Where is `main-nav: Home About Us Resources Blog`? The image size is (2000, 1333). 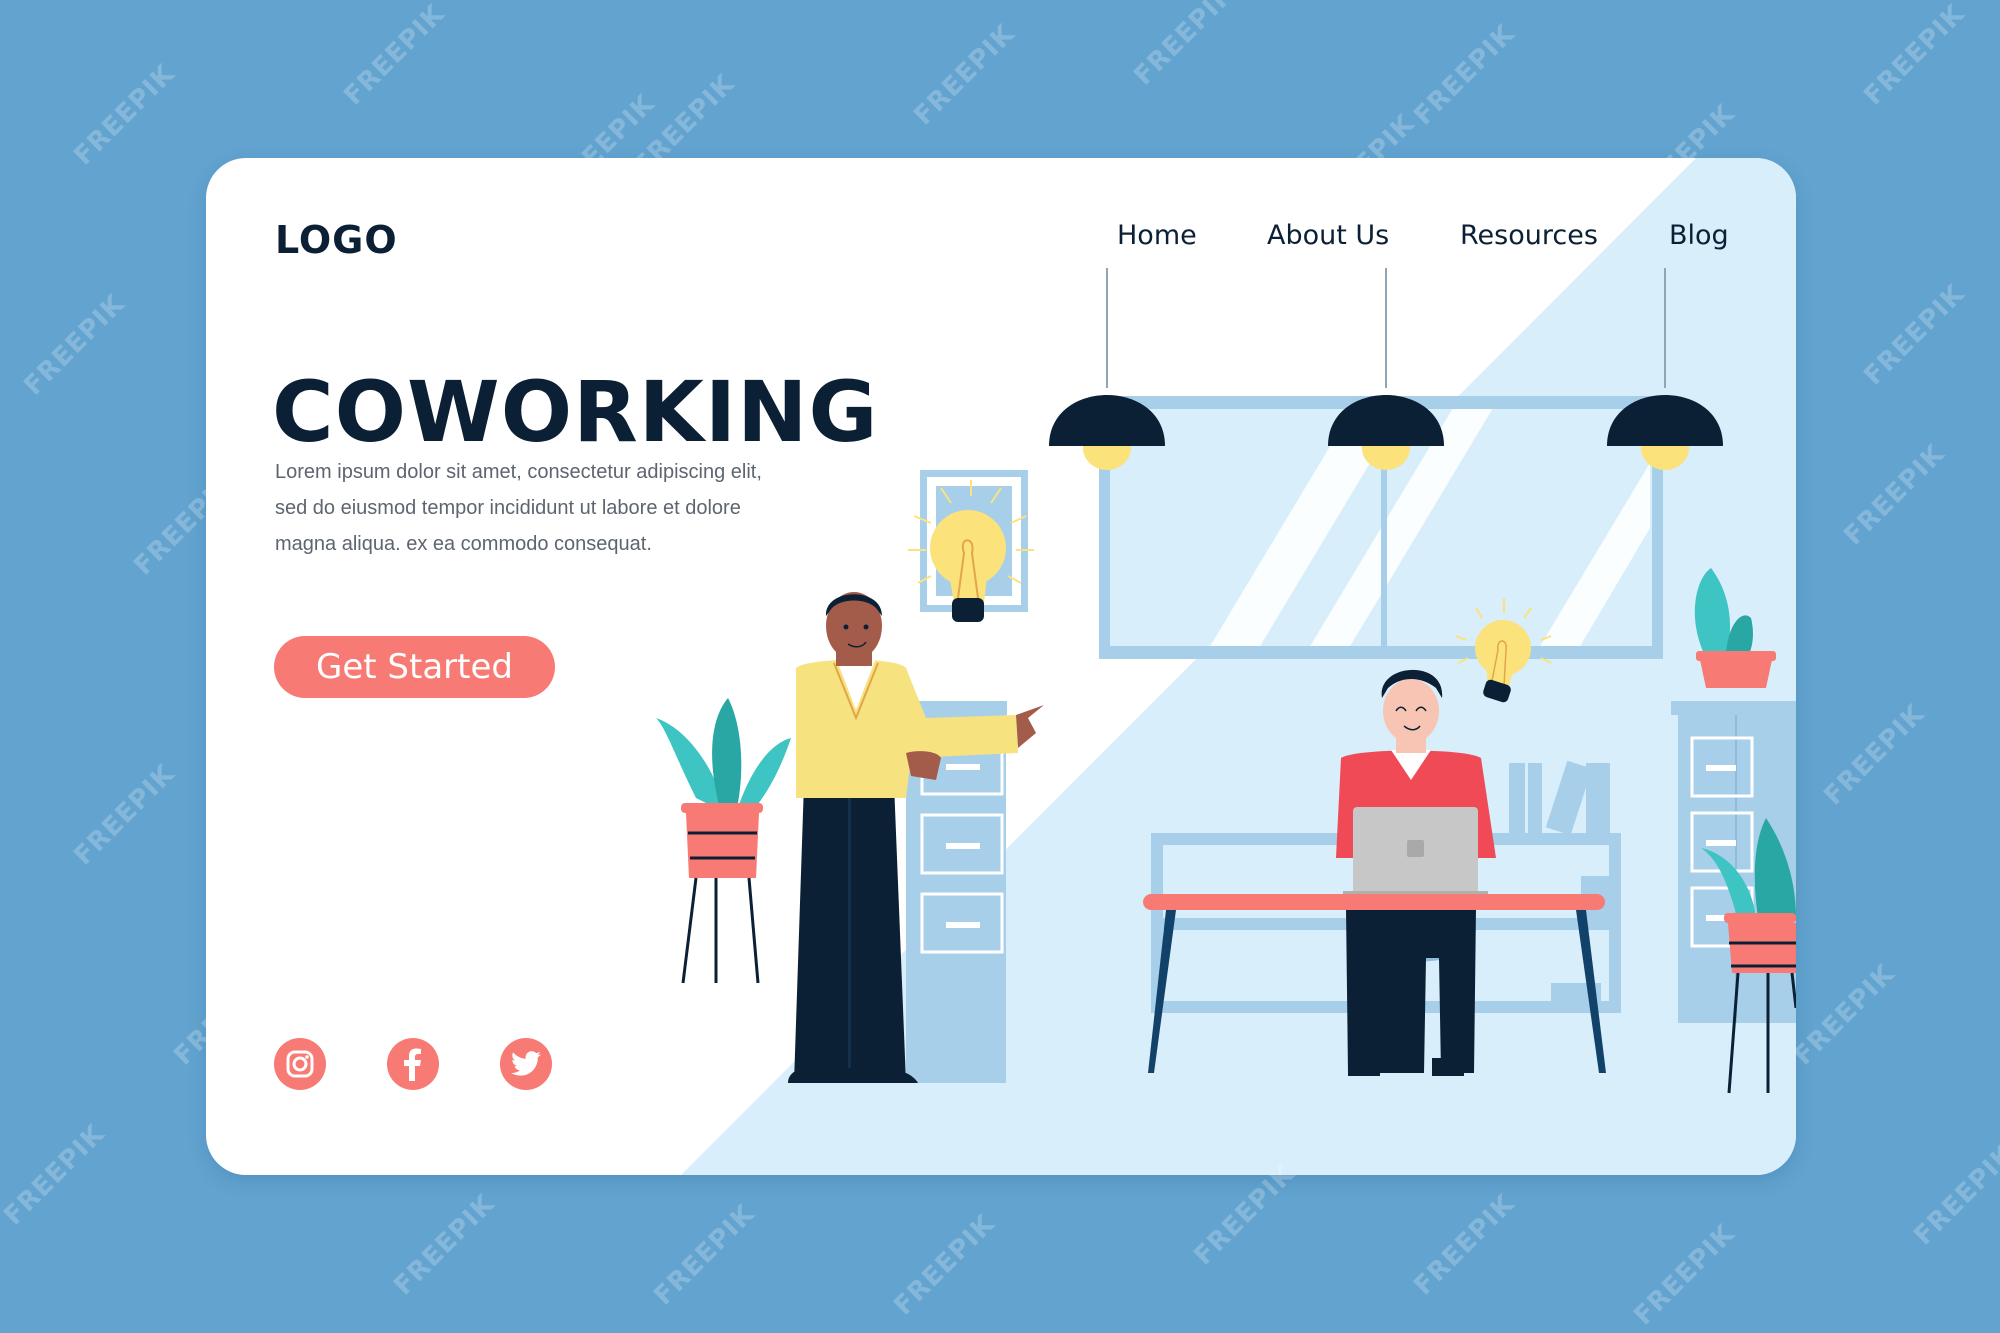 main-nav: Home About Us Resources Blog is located at coordinates (1001, 240).